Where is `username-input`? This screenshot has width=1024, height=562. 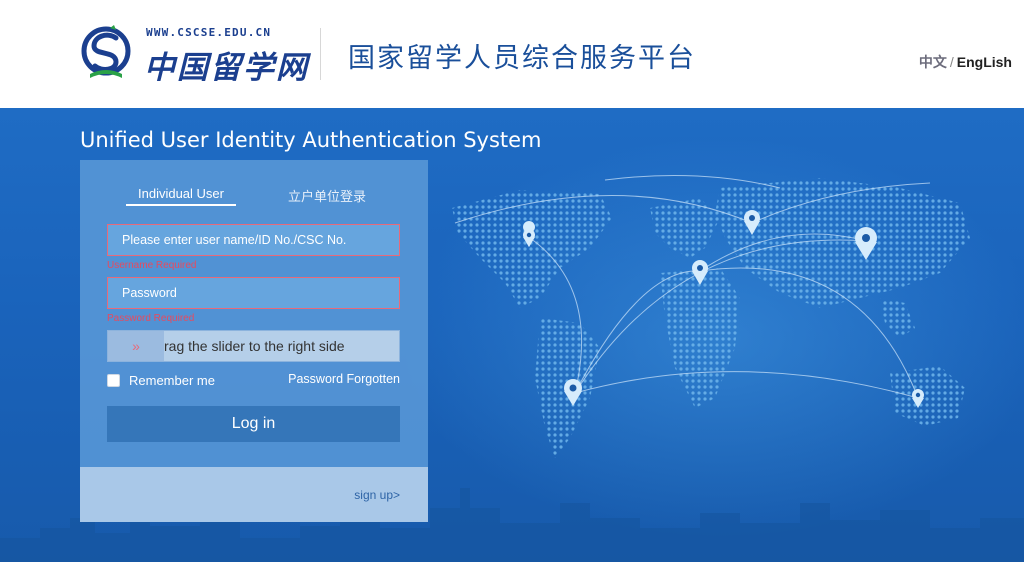
username-input is located at coordinates (253, 240).